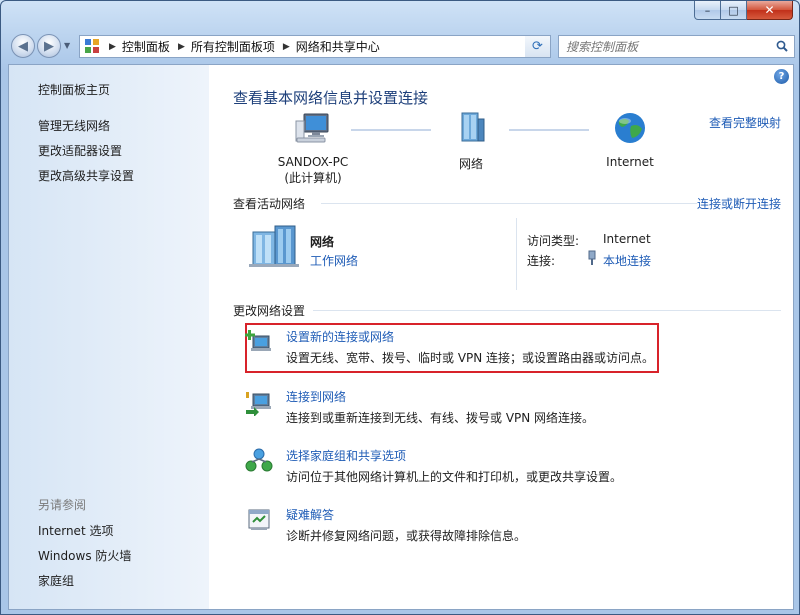 The height and width of the screenshot is (615, 800). What do you see at coordinates (80, 150) in the screenshot?
I see `sidebar-item-adapter-settings: 更改适配器设置` at bounding box center [80, 150].